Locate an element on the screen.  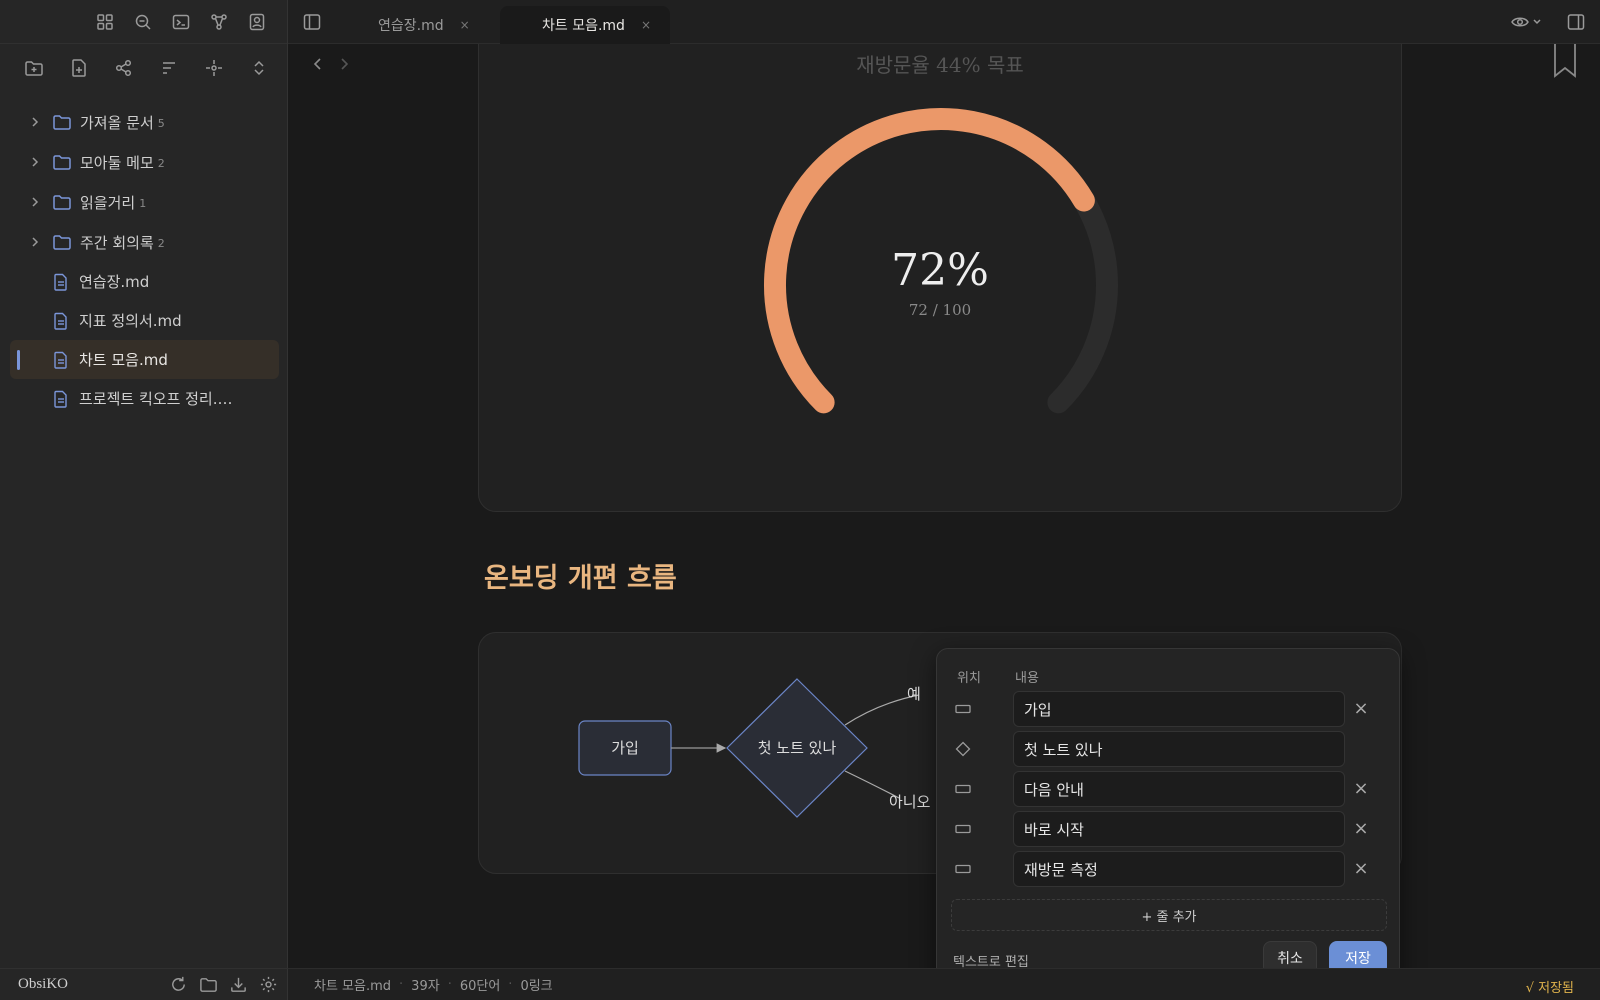
ribbon-toolbar is located at coordinates (143, 22).